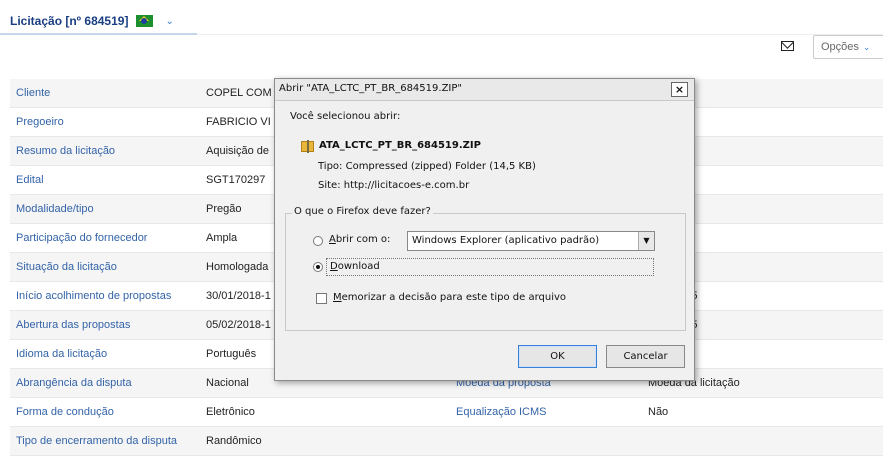  What do you see at coordinates (33, 93) in the screenshot?
I see `row-label: Cliente` at bounding box center [33, 93].